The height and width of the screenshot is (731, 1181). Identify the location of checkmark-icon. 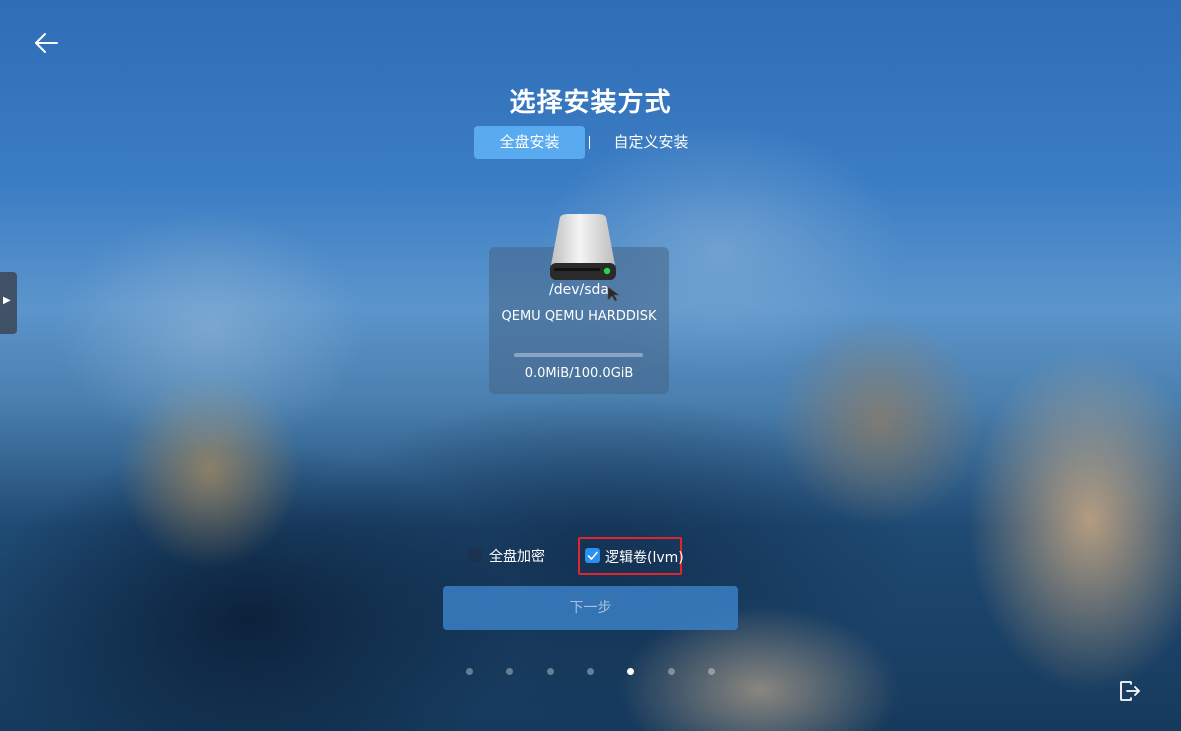
(592, 555).